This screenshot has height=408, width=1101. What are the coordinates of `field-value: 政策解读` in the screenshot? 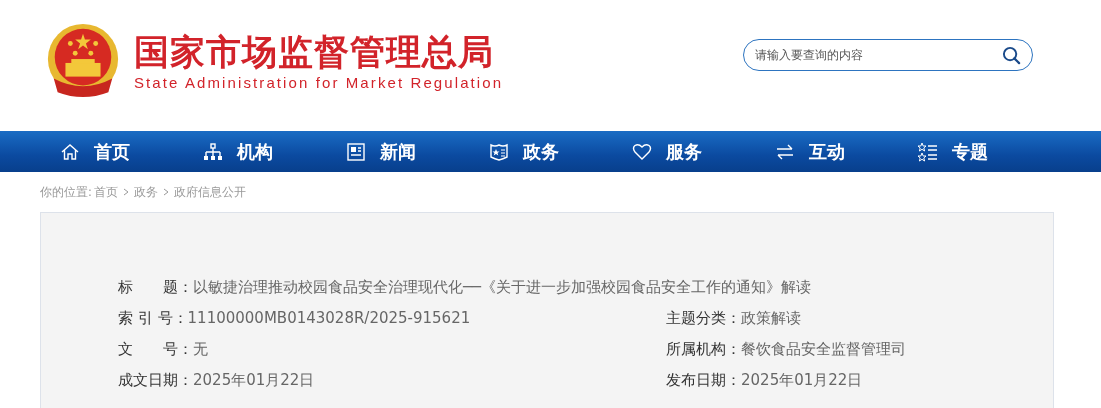 It's located at (771, 318).